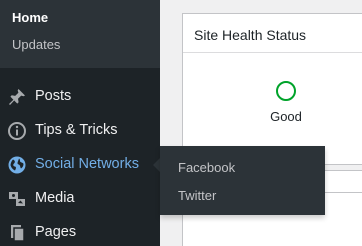 Image resolution: width=362 pixels, height=246 pixels. Describe the element at coordinates (76, 130) in the screenshot. I see `sidebar-item-label: Tips & Tricks` at that location.